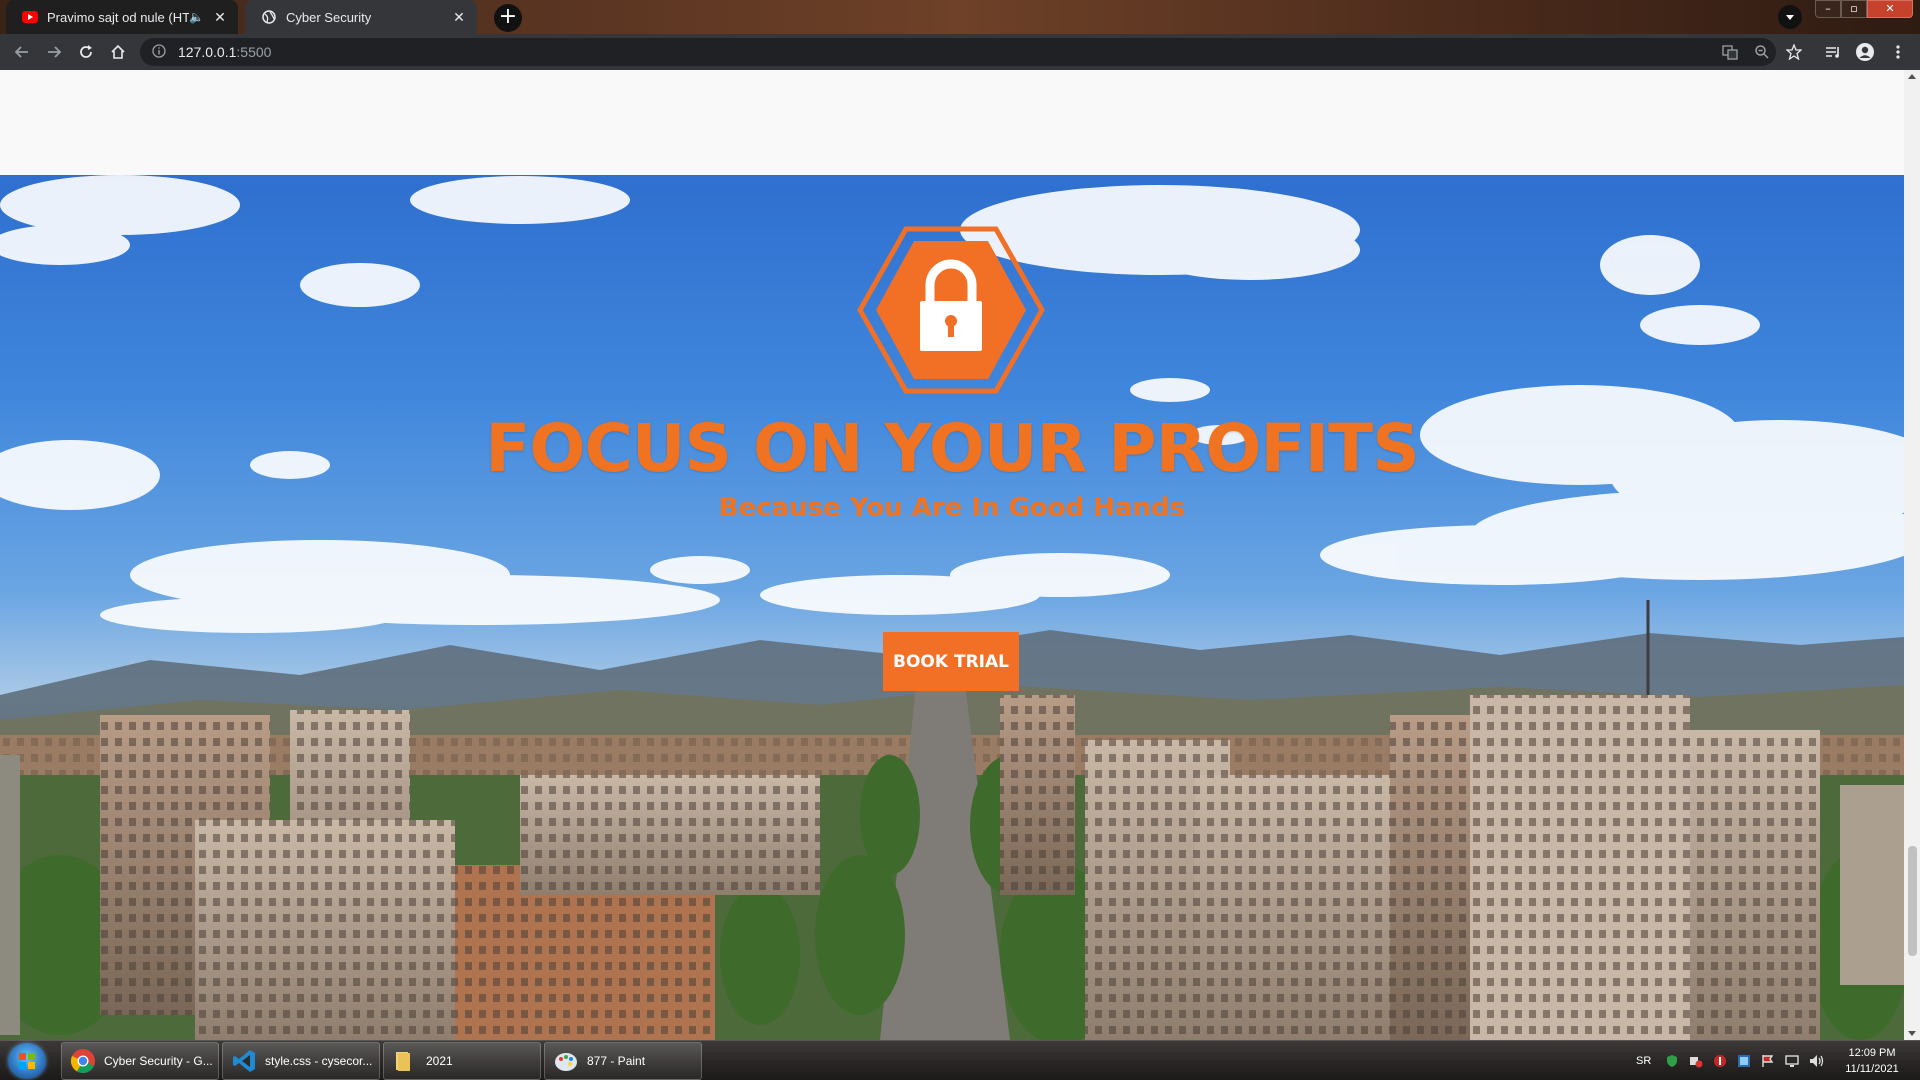 The width and height of the screenshot is (1920, 1080). What do you see at coordinates (616, 1061) in the screenshot?
I see `taskbar-button-label: 877 - Paint` at bounding box center [616, 1061].